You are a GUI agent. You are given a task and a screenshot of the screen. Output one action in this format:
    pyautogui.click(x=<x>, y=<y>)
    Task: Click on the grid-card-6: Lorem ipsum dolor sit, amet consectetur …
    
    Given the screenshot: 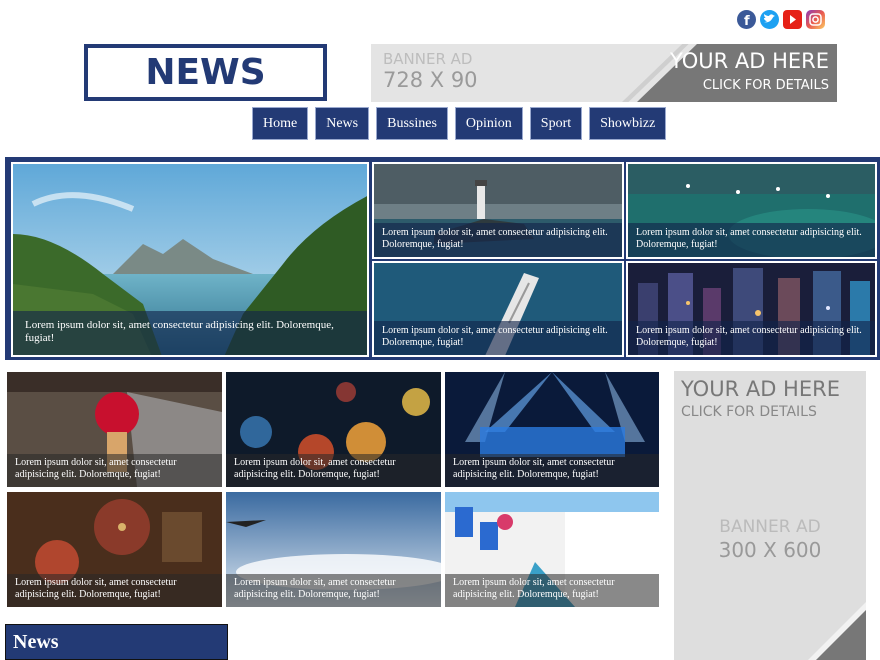 What is the action you would take?
    pyautogui.click(x=552, y=549)
    